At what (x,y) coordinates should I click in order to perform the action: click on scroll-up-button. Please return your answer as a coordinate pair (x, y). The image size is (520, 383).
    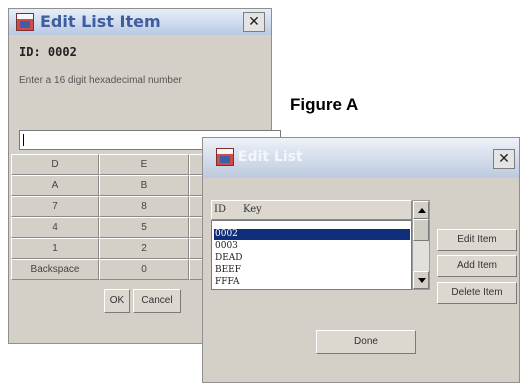
    Looking at the image, I should click on (421, 210).